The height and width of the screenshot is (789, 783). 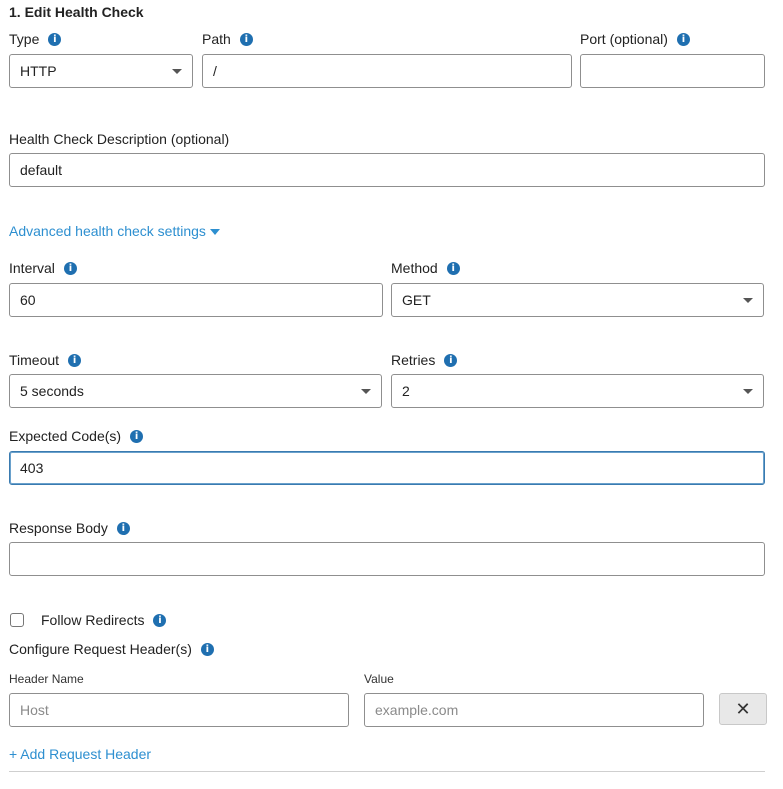 What do you see at coordinates (387, 771) in the screenshot?
I see `divider` at bounding box center [387, 771].